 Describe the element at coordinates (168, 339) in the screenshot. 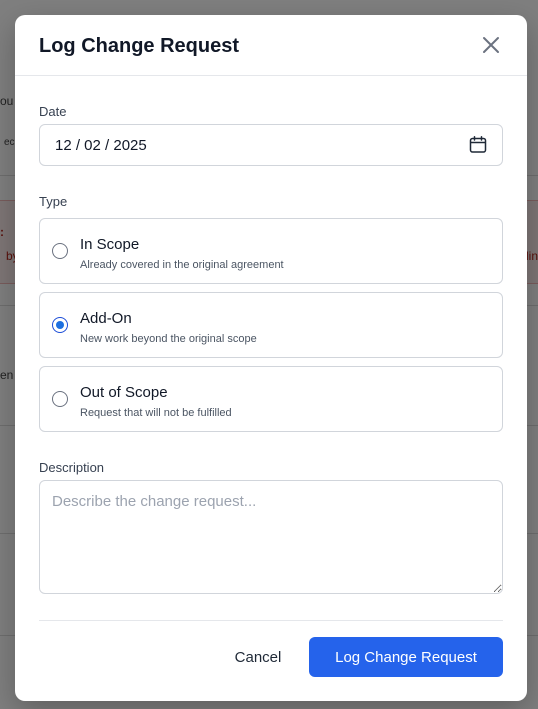

I see `option-description: New work beyond the original scope` at that location.